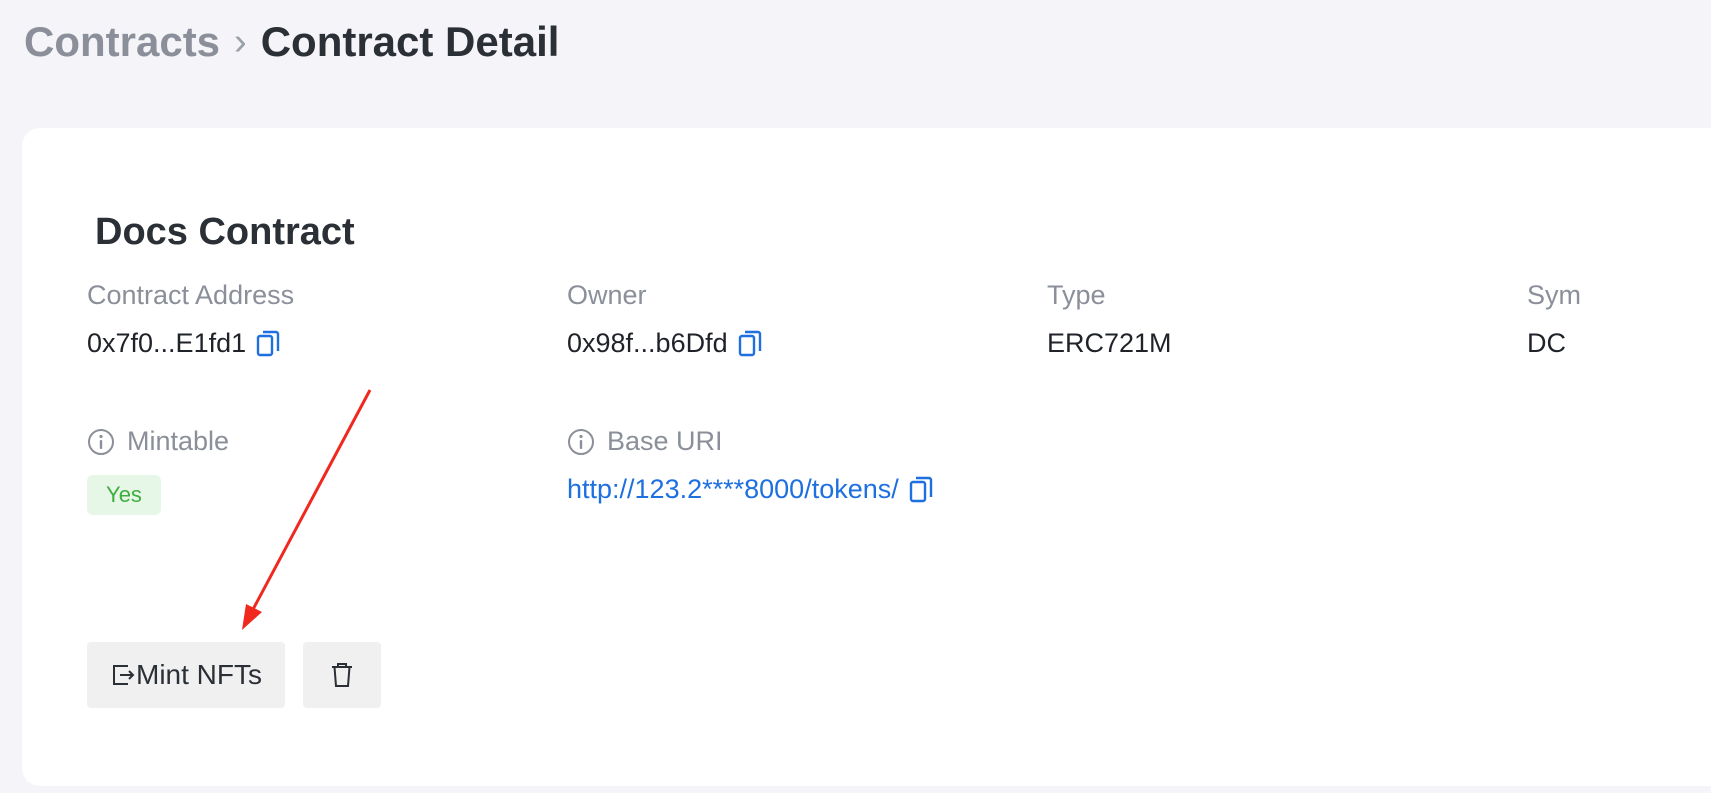  Describe the element at coordinates (167, 343) in the screenshot. I see `contract-address-value: 0x7f0...E1fd1` at that location.